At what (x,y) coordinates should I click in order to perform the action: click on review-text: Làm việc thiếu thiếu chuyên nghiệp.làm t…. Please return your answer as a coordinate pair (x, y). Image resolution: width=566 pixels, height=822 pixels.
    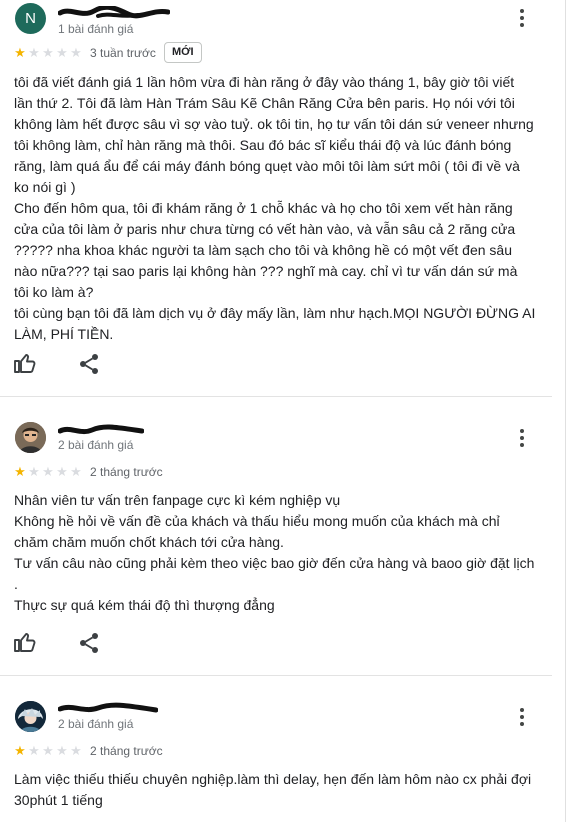
    Looking at the image, I should click on (273, 789).